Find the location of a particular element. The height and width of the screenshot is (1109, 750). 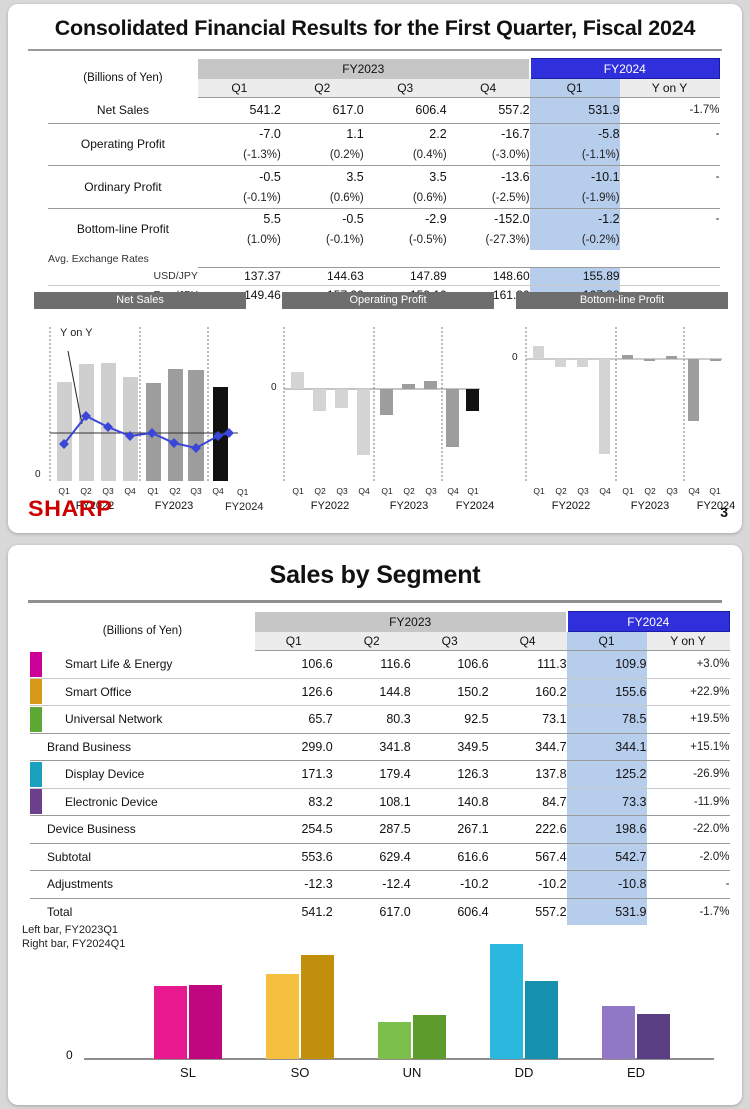

cell-total-fy24q1: 531.9 is located at coordinates (606, 911).